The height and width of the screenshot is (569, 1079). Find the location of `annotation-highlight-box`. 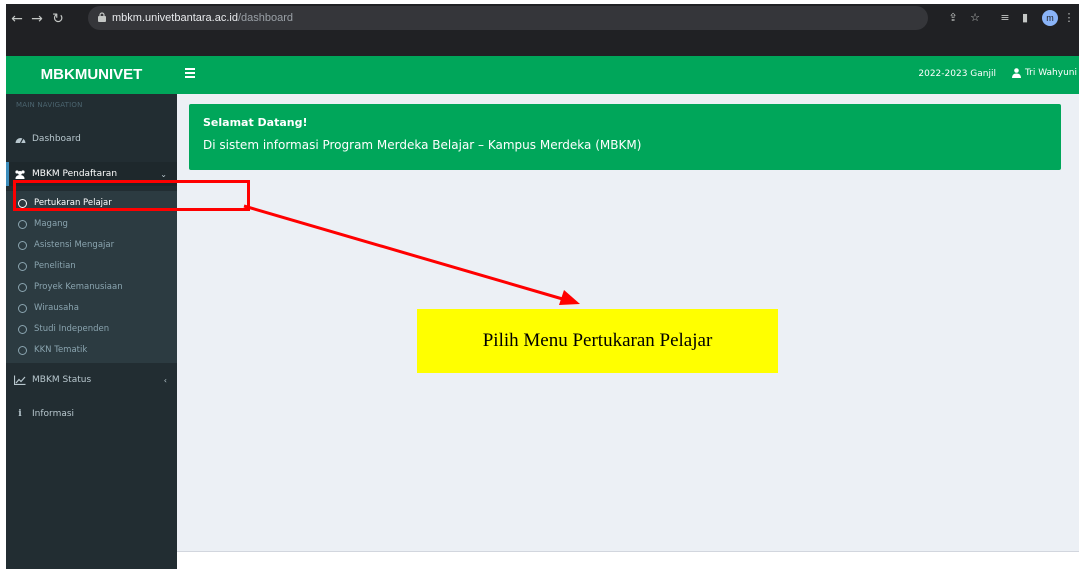

annotation-highlight-box is located at coordinates (131, 195).